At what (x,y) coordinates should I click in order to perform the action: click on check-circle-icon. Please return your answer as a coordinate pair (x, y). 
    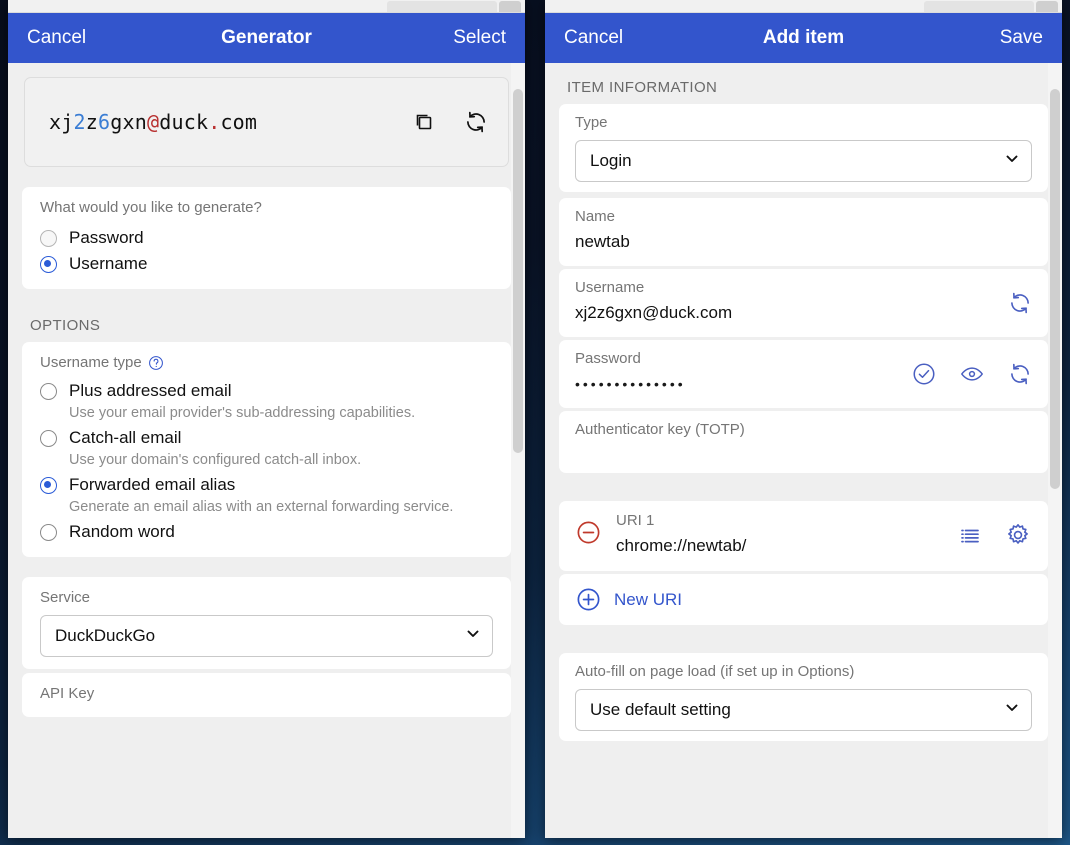
    Looking at the image, I should click on (924, 374).